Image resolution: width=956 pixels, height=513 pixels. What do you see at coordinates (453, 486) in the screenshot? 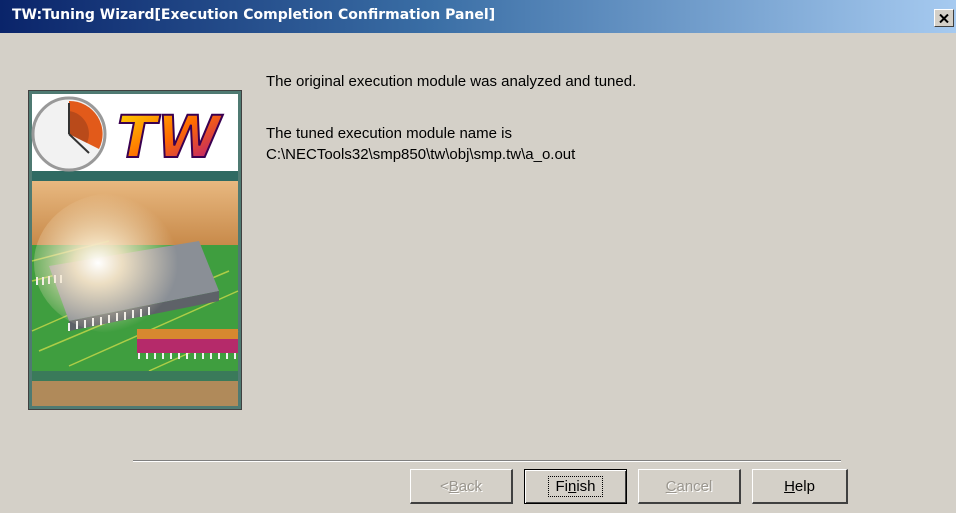
I see `back-mnemonic: B` at bounding box center [453, 486].